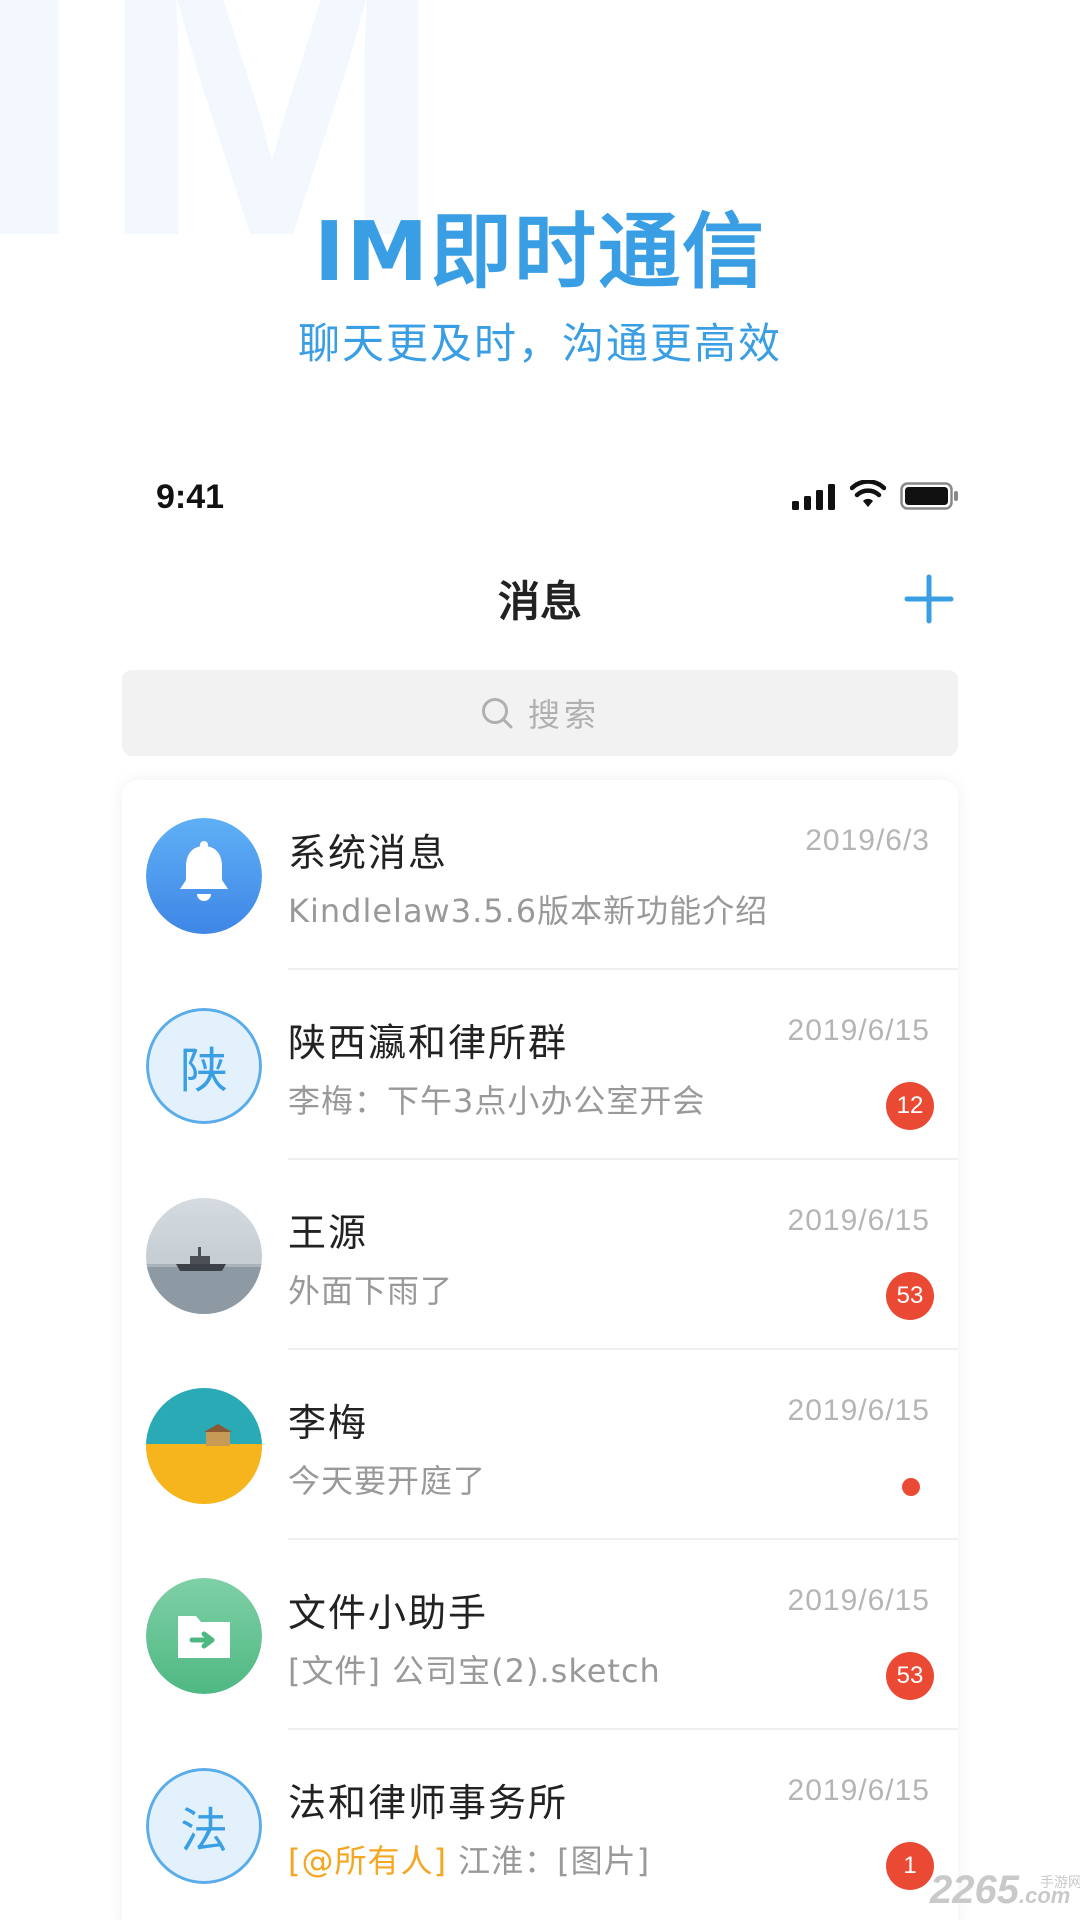  I want to click on conversation-item-system: 系统消息 2019/6/3 Kindlelaw3.5.6版本新功能介绍, so click(540, 875).